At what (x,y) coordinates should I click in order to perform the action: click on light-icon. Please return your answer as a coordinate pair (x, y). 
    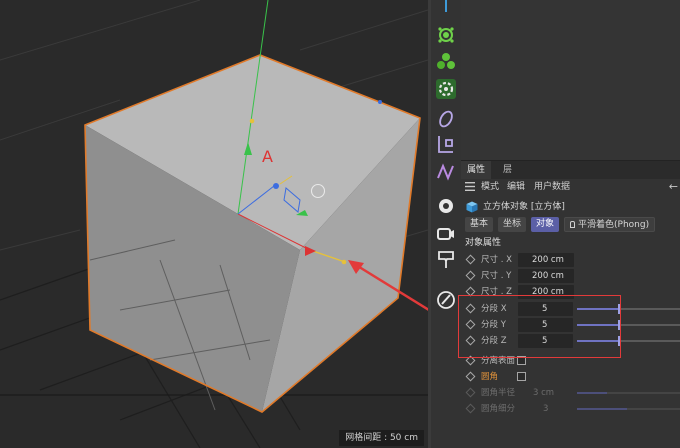
    Looking at the image, I should click on (446, 206).